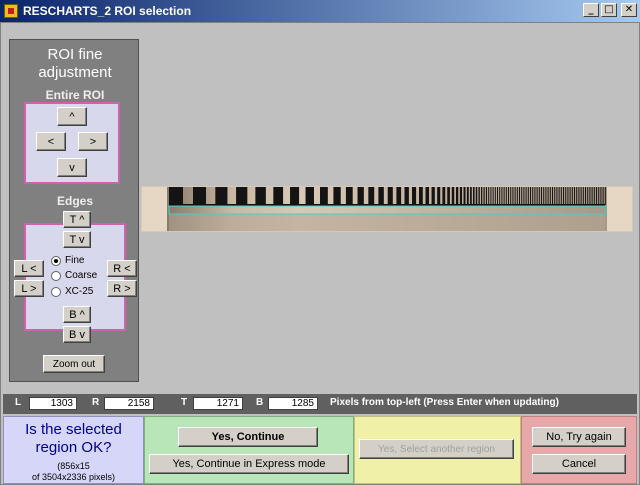  I want to click on close-button: ✕, so click(629, 10).